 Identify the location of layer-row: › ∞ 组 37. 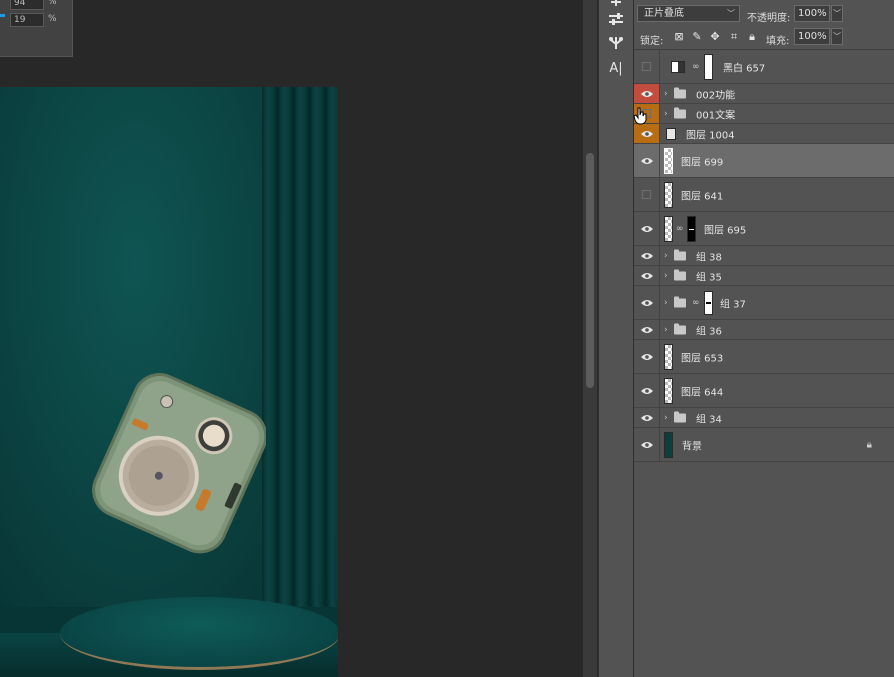
(764, 303).